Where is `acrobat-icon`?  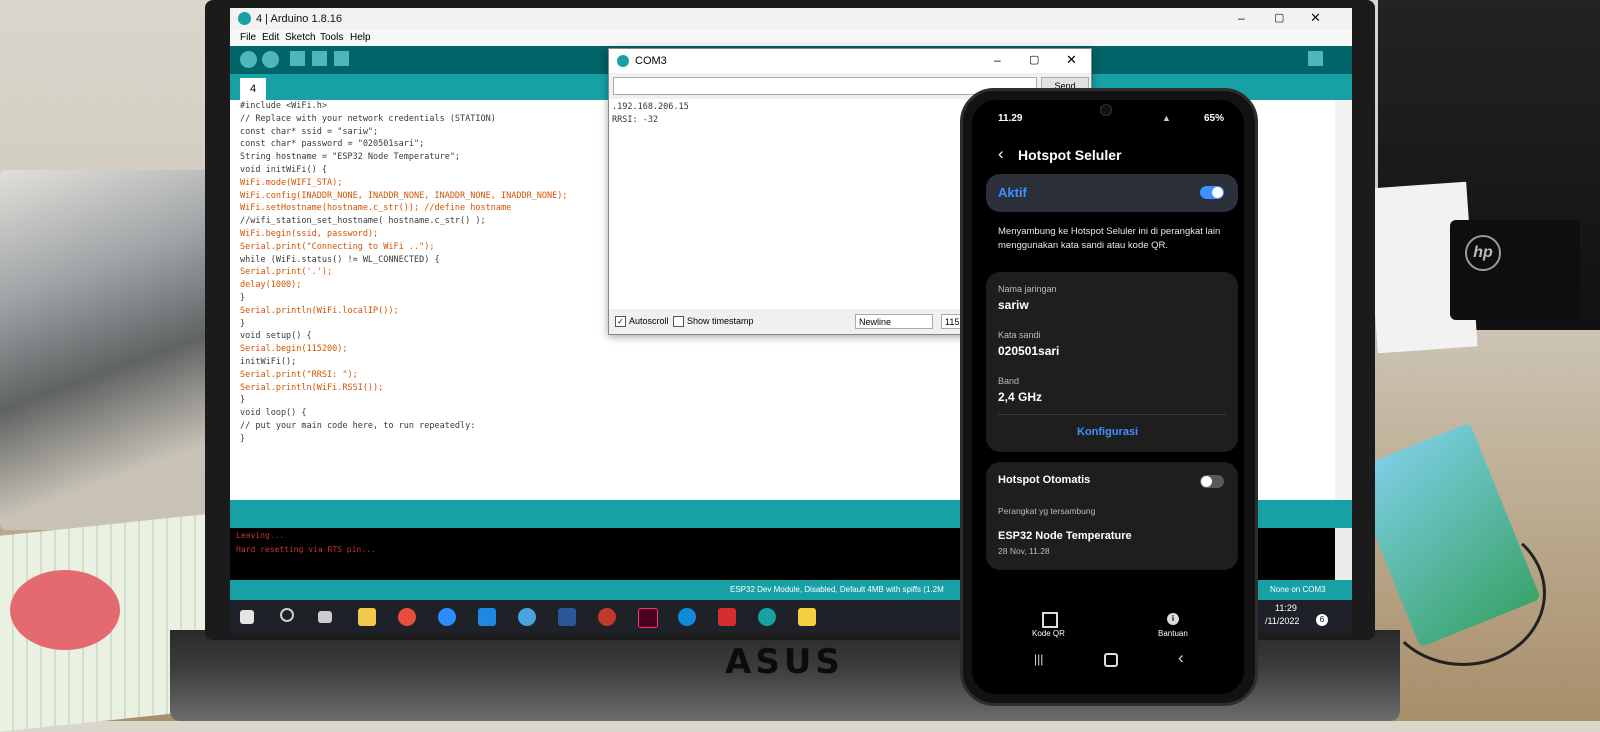
acrobat-icon is located at coordinates (727, 617).